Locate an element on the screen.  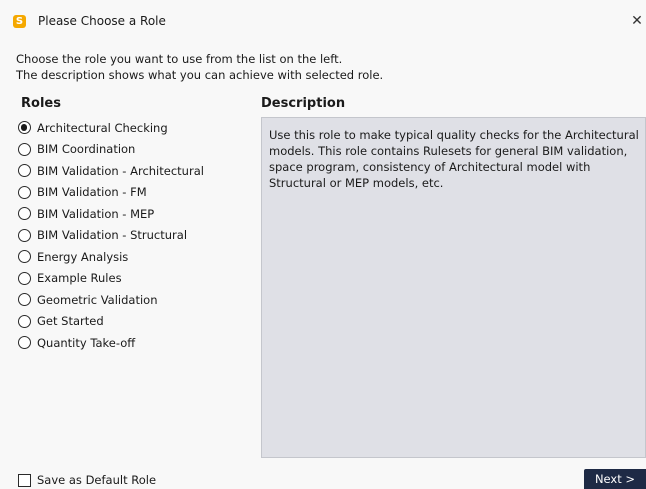
role-option: Quantity Take-off is located at coordinates (137, 343).